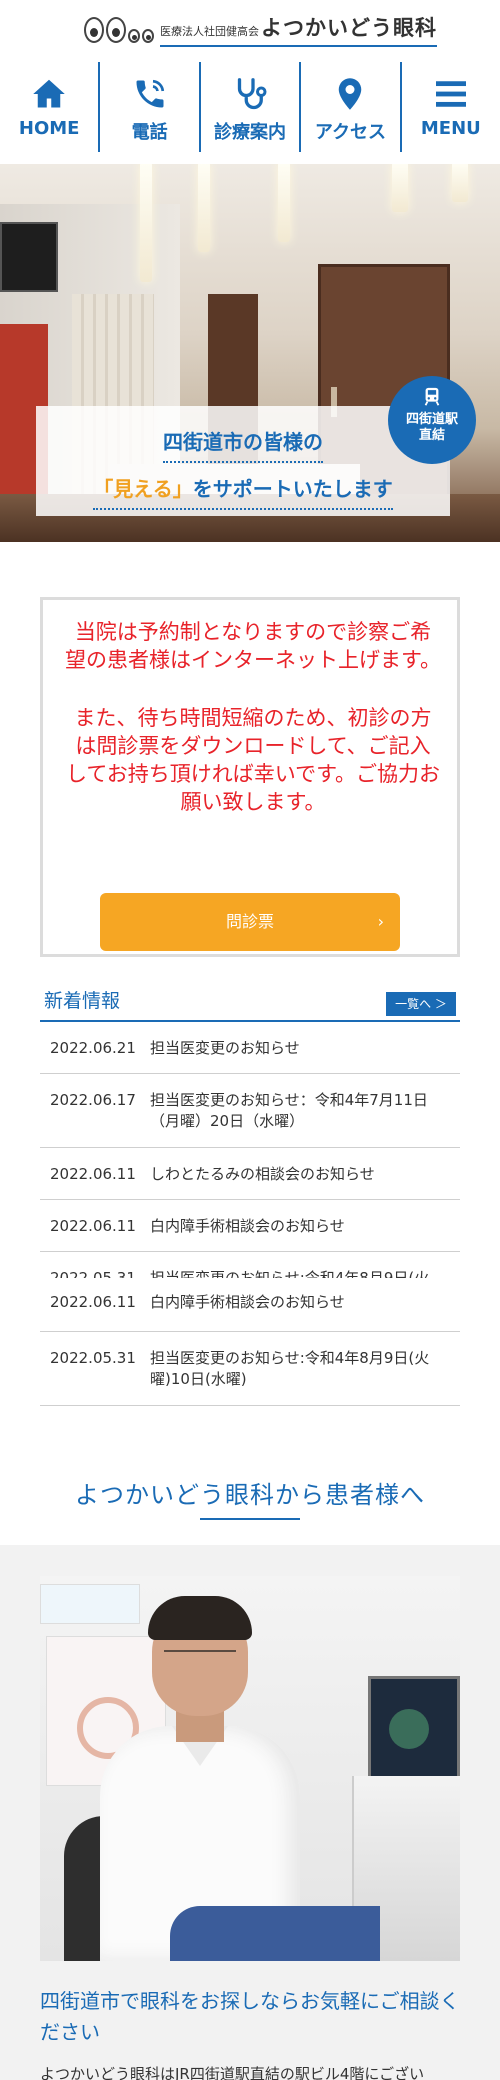  What do you see at coordinates (93, 1048) in the screenshot?
I see `news-date: 2022.06.21` at bounding box center [93, 1048].